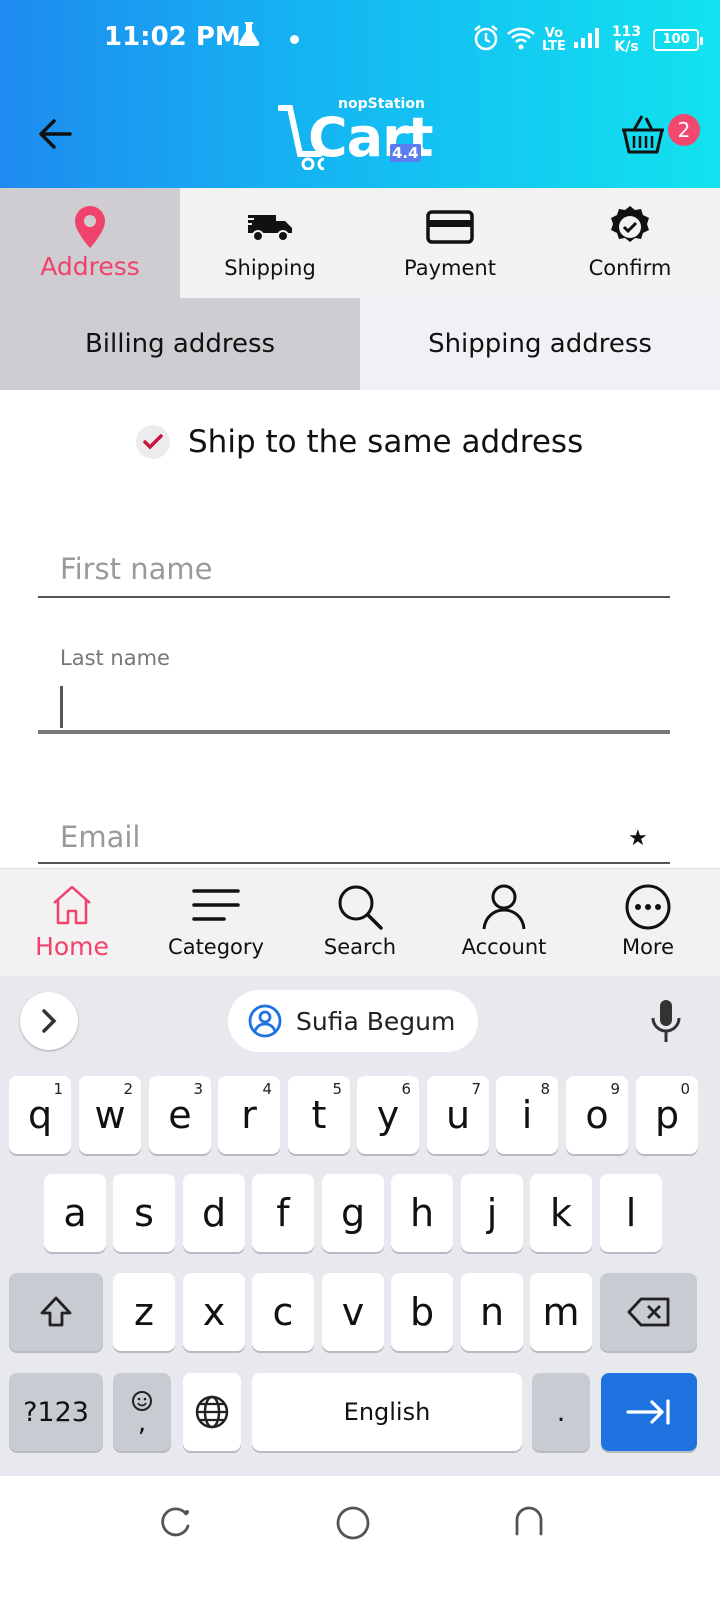 This screenshot has height=1600, width=720. Describe the element at coordinates (387, 1412) in the screenshot. I see `space-key: English` at that location.